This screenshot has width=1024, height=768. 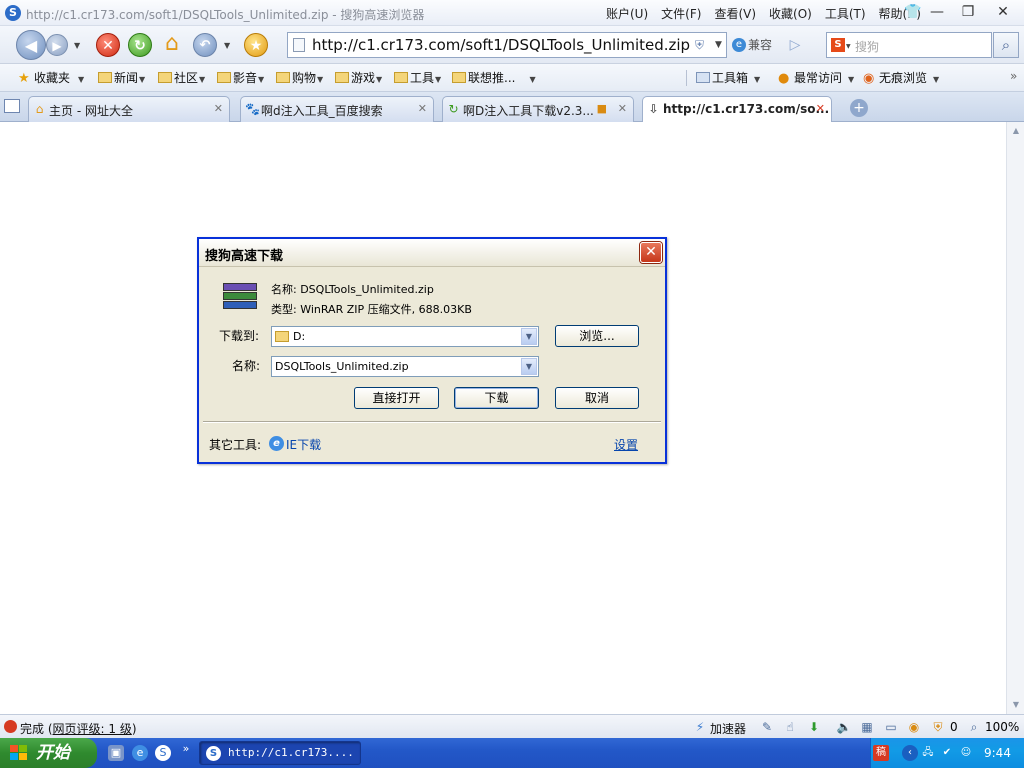 What do you see at coordinates (928, 753) in the screenshot?
I see `network-icon: 🖧` at bounding box center [928, 753].